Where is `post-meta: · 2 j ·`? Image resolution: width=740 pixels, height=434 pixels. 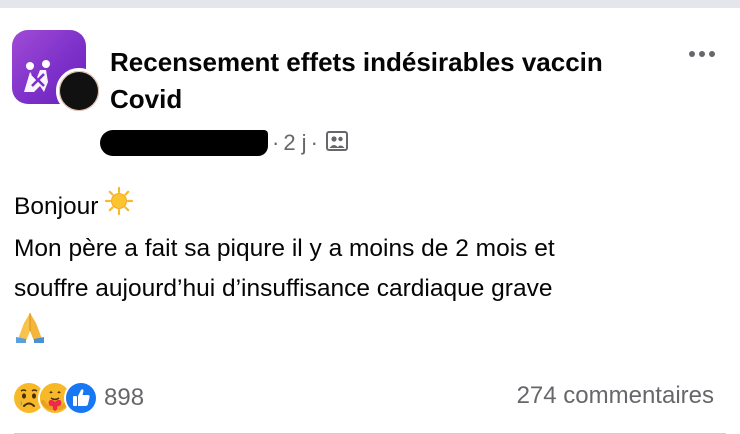
post-meta: · 2 j · is located at coordinates (224, 143).